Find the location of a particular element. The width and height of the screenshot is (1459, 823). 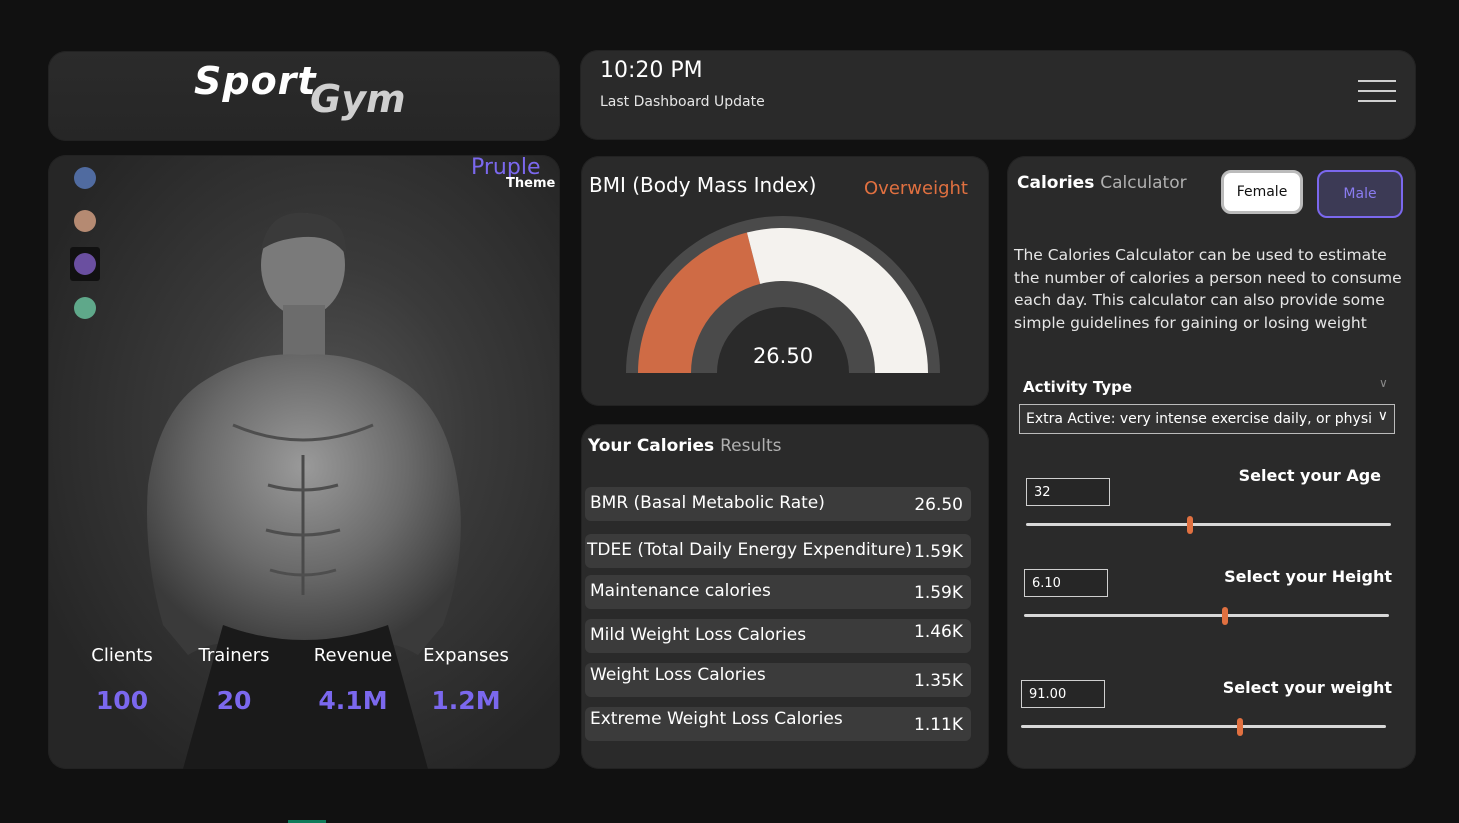

age-slider-track is located at coordinates (1208, 524).